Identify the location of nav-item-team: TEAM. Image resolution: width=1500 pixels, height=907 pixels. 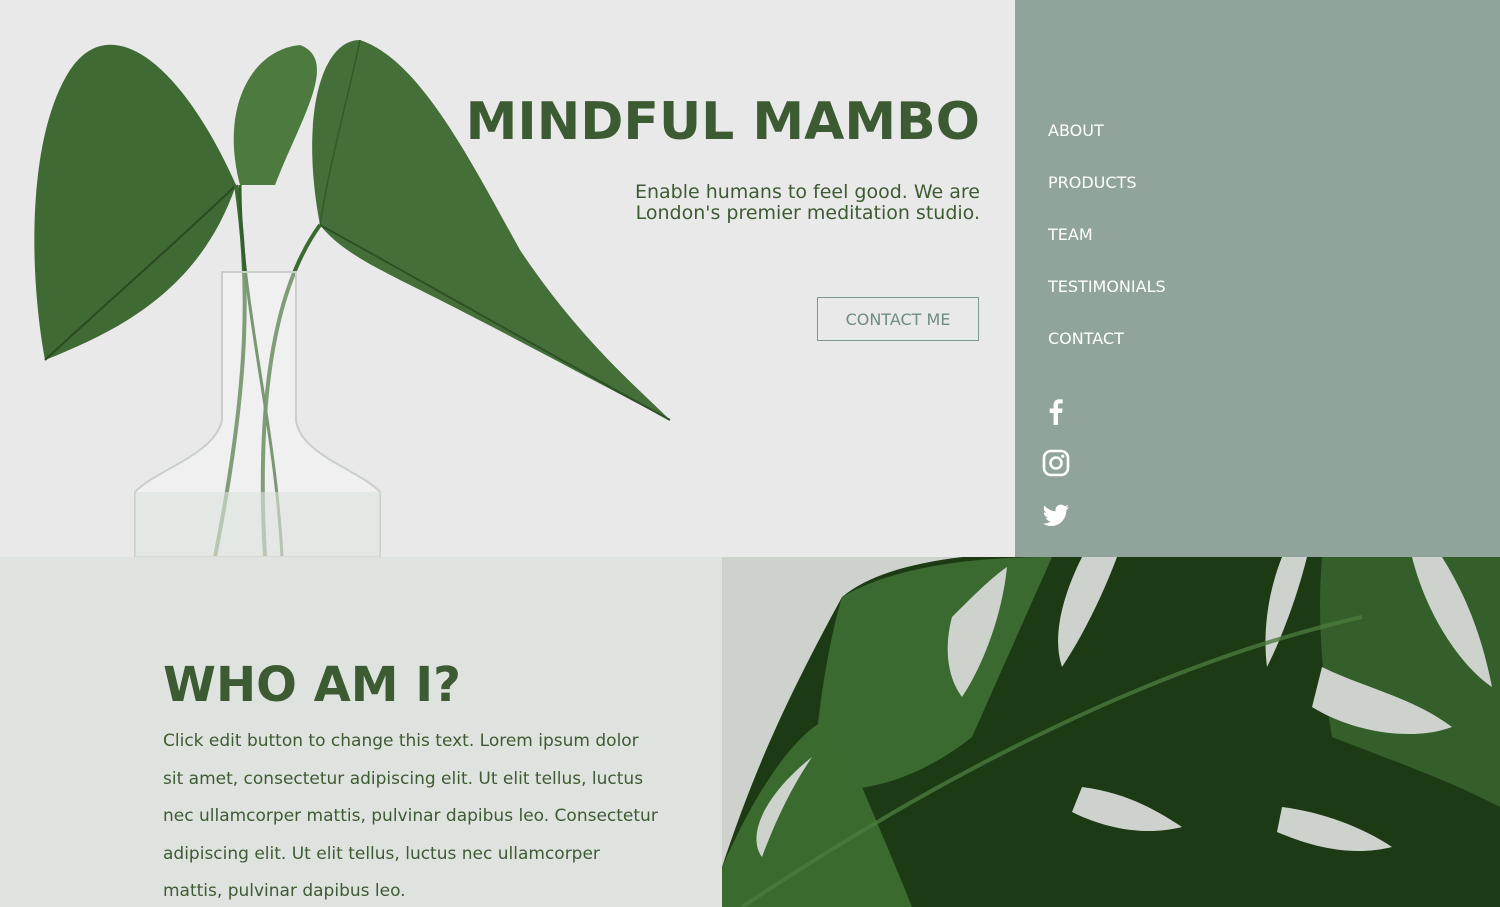
(1107, 248).